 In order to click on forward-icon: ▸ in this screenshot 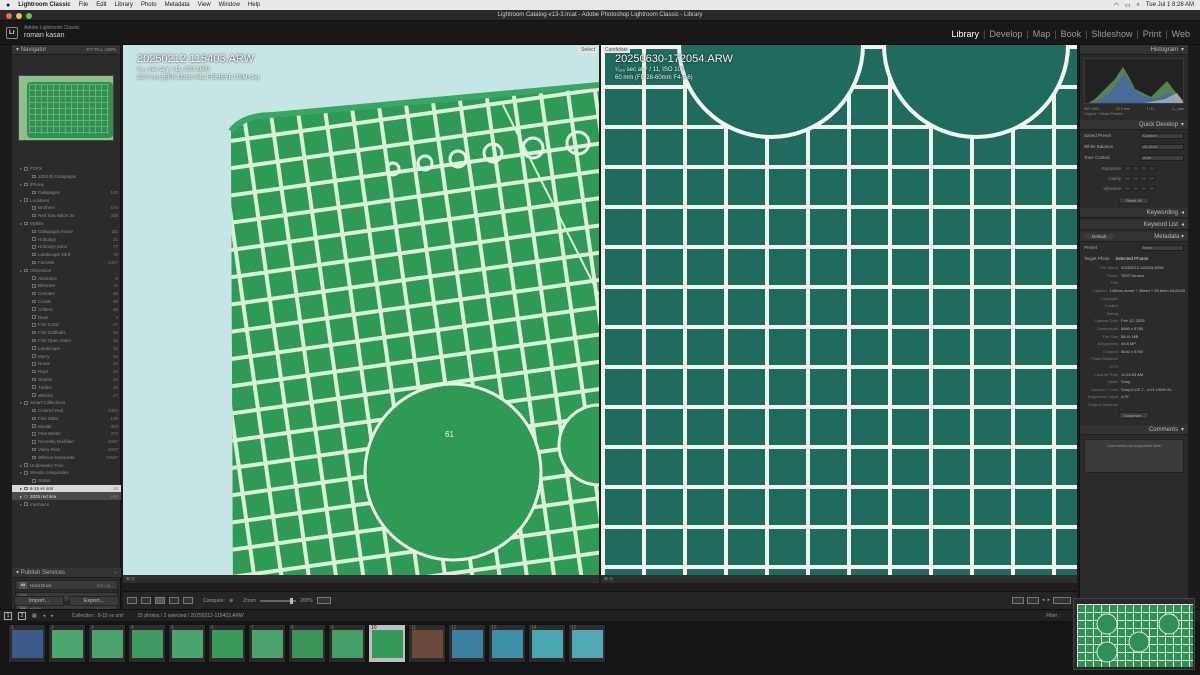, I will do `click(52, 616)`.